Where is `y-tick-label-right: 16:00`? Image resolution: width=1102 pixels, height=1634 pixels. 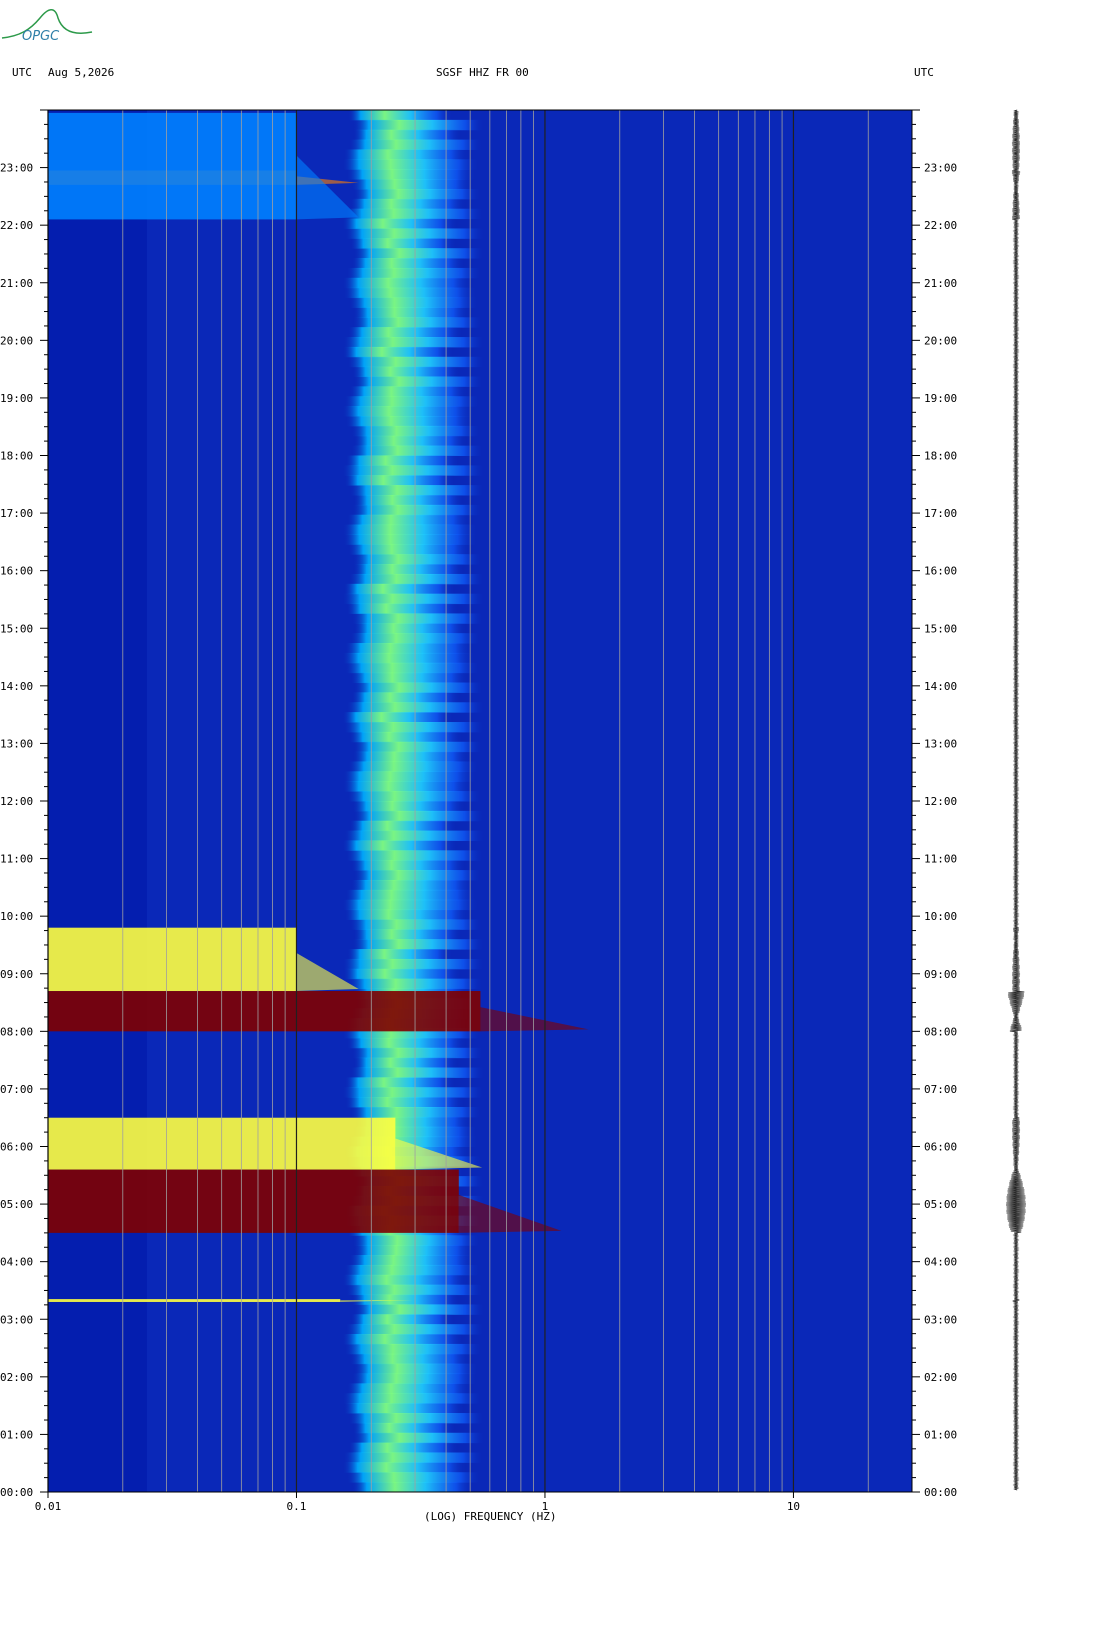
y-tick-label-right: 16:00 is located at coordinates (940, 571).